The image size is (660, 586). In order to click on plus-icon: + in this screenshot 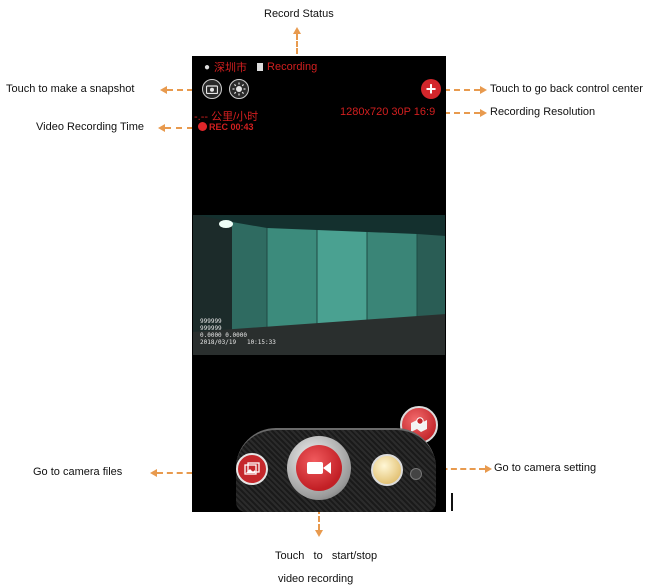, I will do `click(431, 89)`.